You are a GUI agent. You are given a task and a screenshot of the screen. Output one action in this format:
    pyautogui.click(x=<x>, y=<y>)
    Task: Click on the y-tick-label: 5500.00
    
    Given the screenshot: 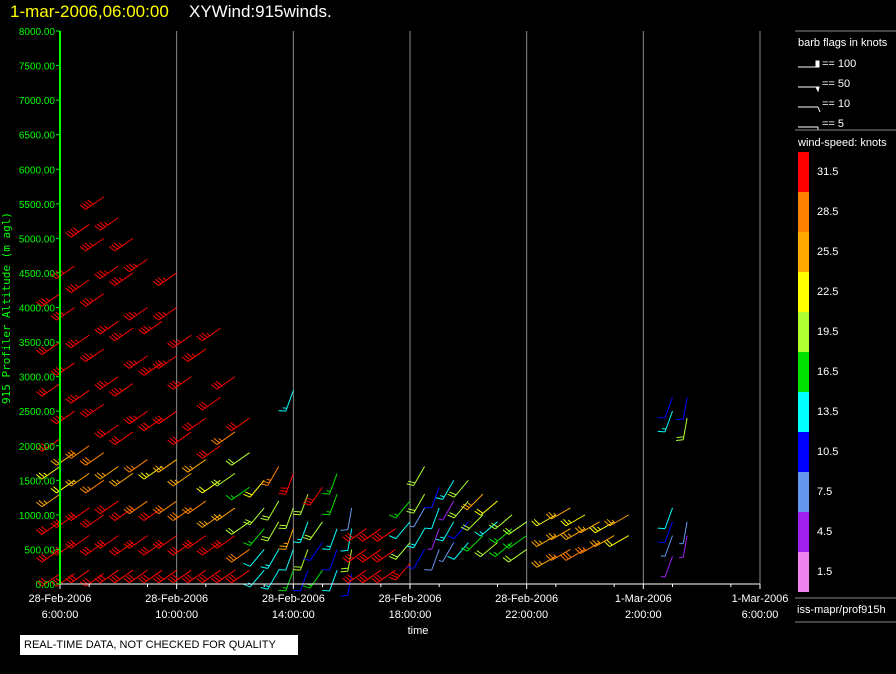 What is the action you would take?
    pyautogui.click(x=37, y=205)
    